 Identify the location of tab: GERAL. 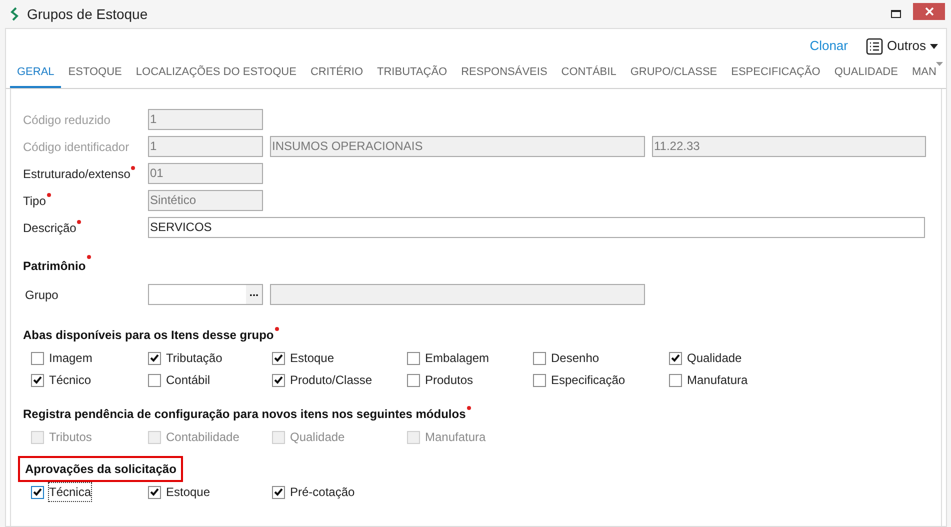
(36, 75).